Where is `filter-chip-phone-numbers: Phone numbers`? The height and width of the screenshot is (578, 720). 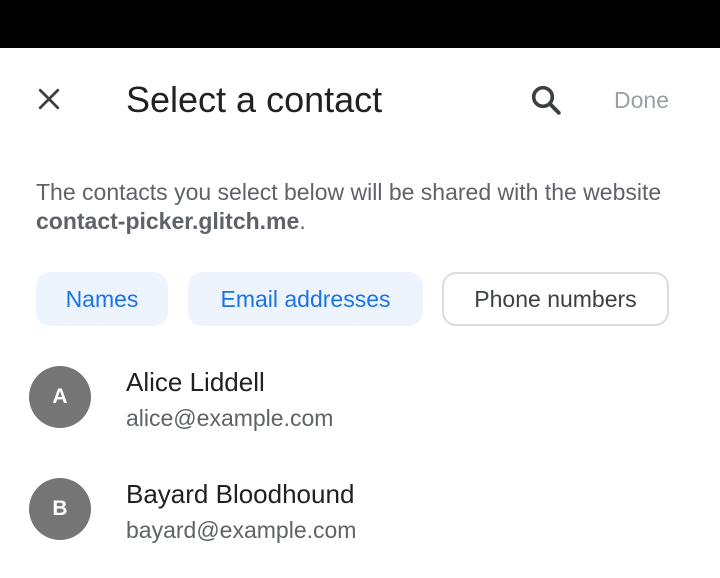
filter-chip-phone-numbers: Phone numbers is located at coordinates (555, 299).